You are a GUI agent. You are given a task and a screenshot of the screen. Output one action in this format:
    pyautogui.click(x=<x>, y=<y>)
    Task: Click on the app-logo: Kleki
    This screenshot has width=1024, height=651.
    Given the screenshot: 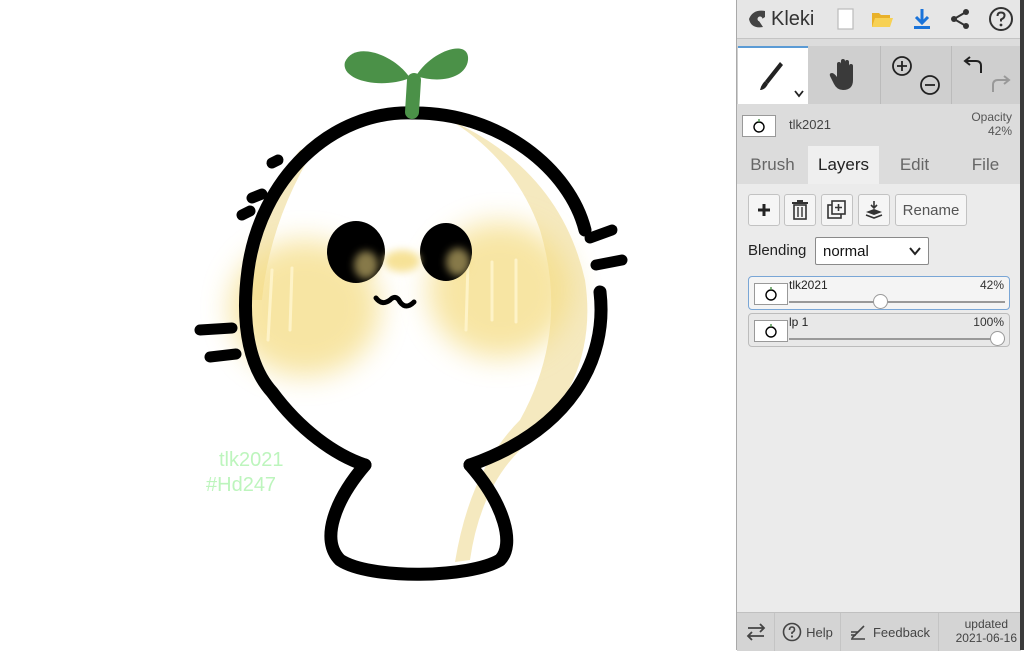 What is the action you would take?
    pyautogui.click(x=779, y=19)
    